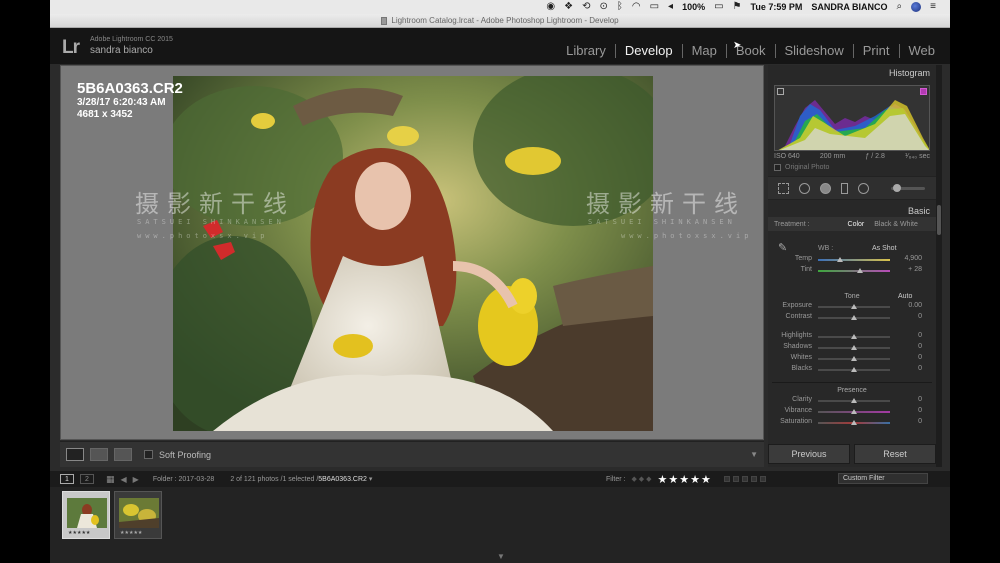 This screenshot has width=1000, height=563. I want to click on module-slideshow: Slideshow, so click(814, 50).